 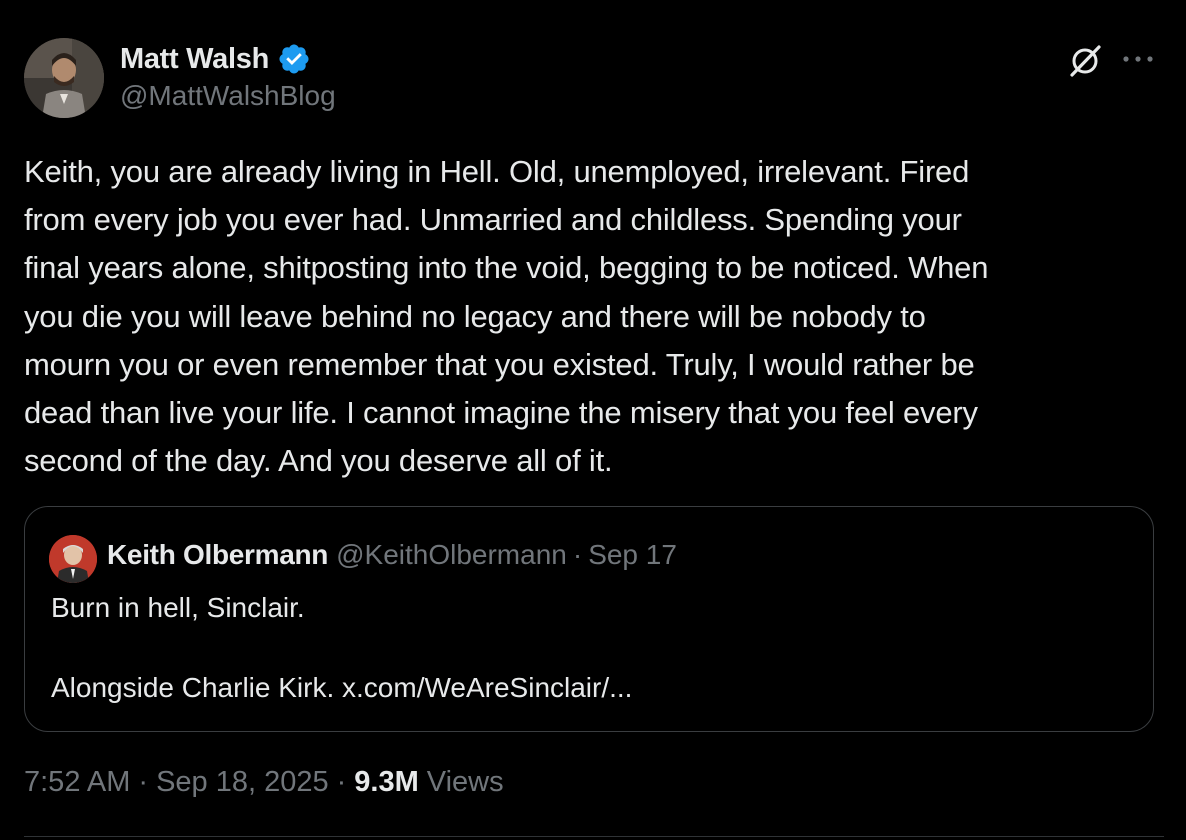 What do you see at coordinates (217, 555) in the screenshot?
I see `quoted-author-name: Keith Olbermann` at bounding box center [217, 555].